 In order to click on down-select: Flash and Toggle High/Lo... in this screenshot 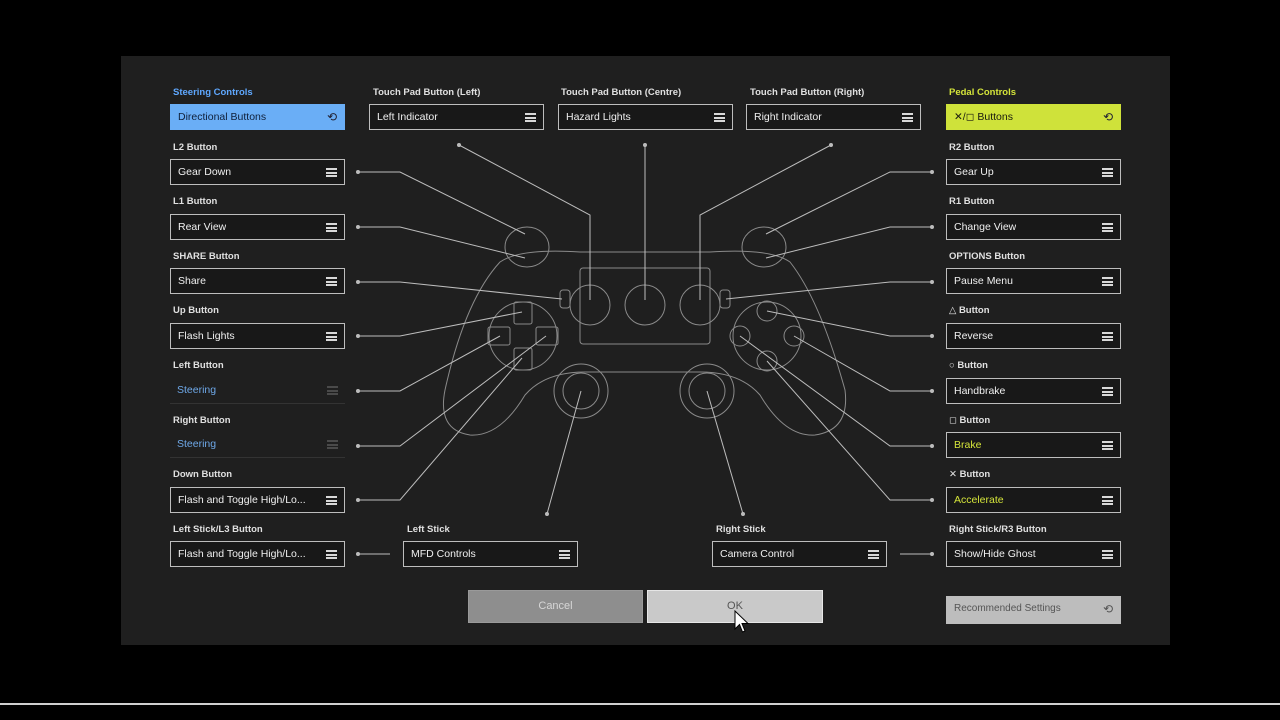, I will do `click(257, 500)`.